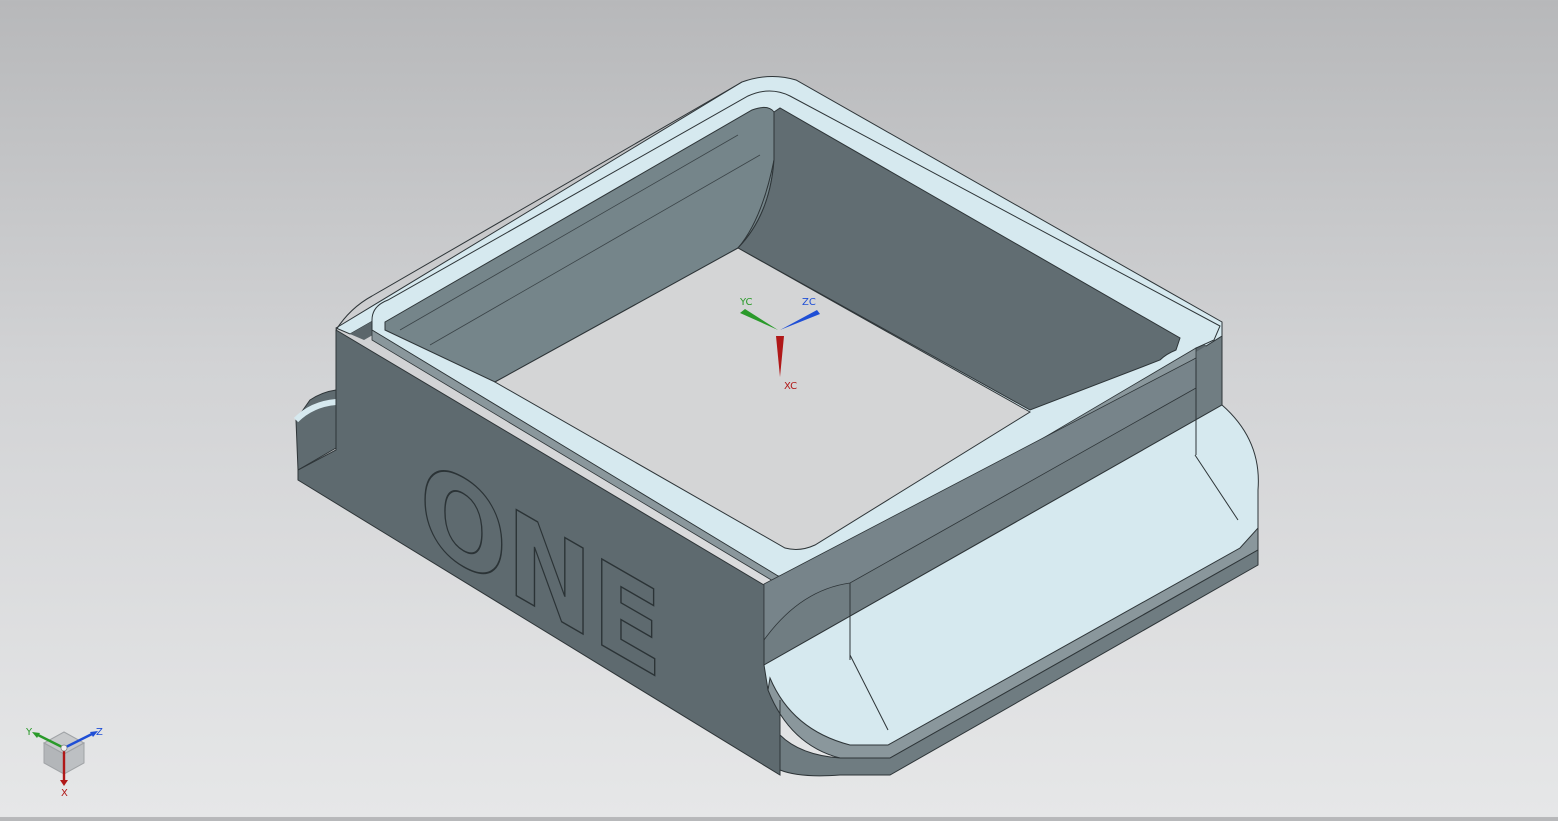 This screenshot has height=821, width=1558. Describe the element at coordinates (99, 732) in the screenshot. I see `triad-z-label: Z` at that location.